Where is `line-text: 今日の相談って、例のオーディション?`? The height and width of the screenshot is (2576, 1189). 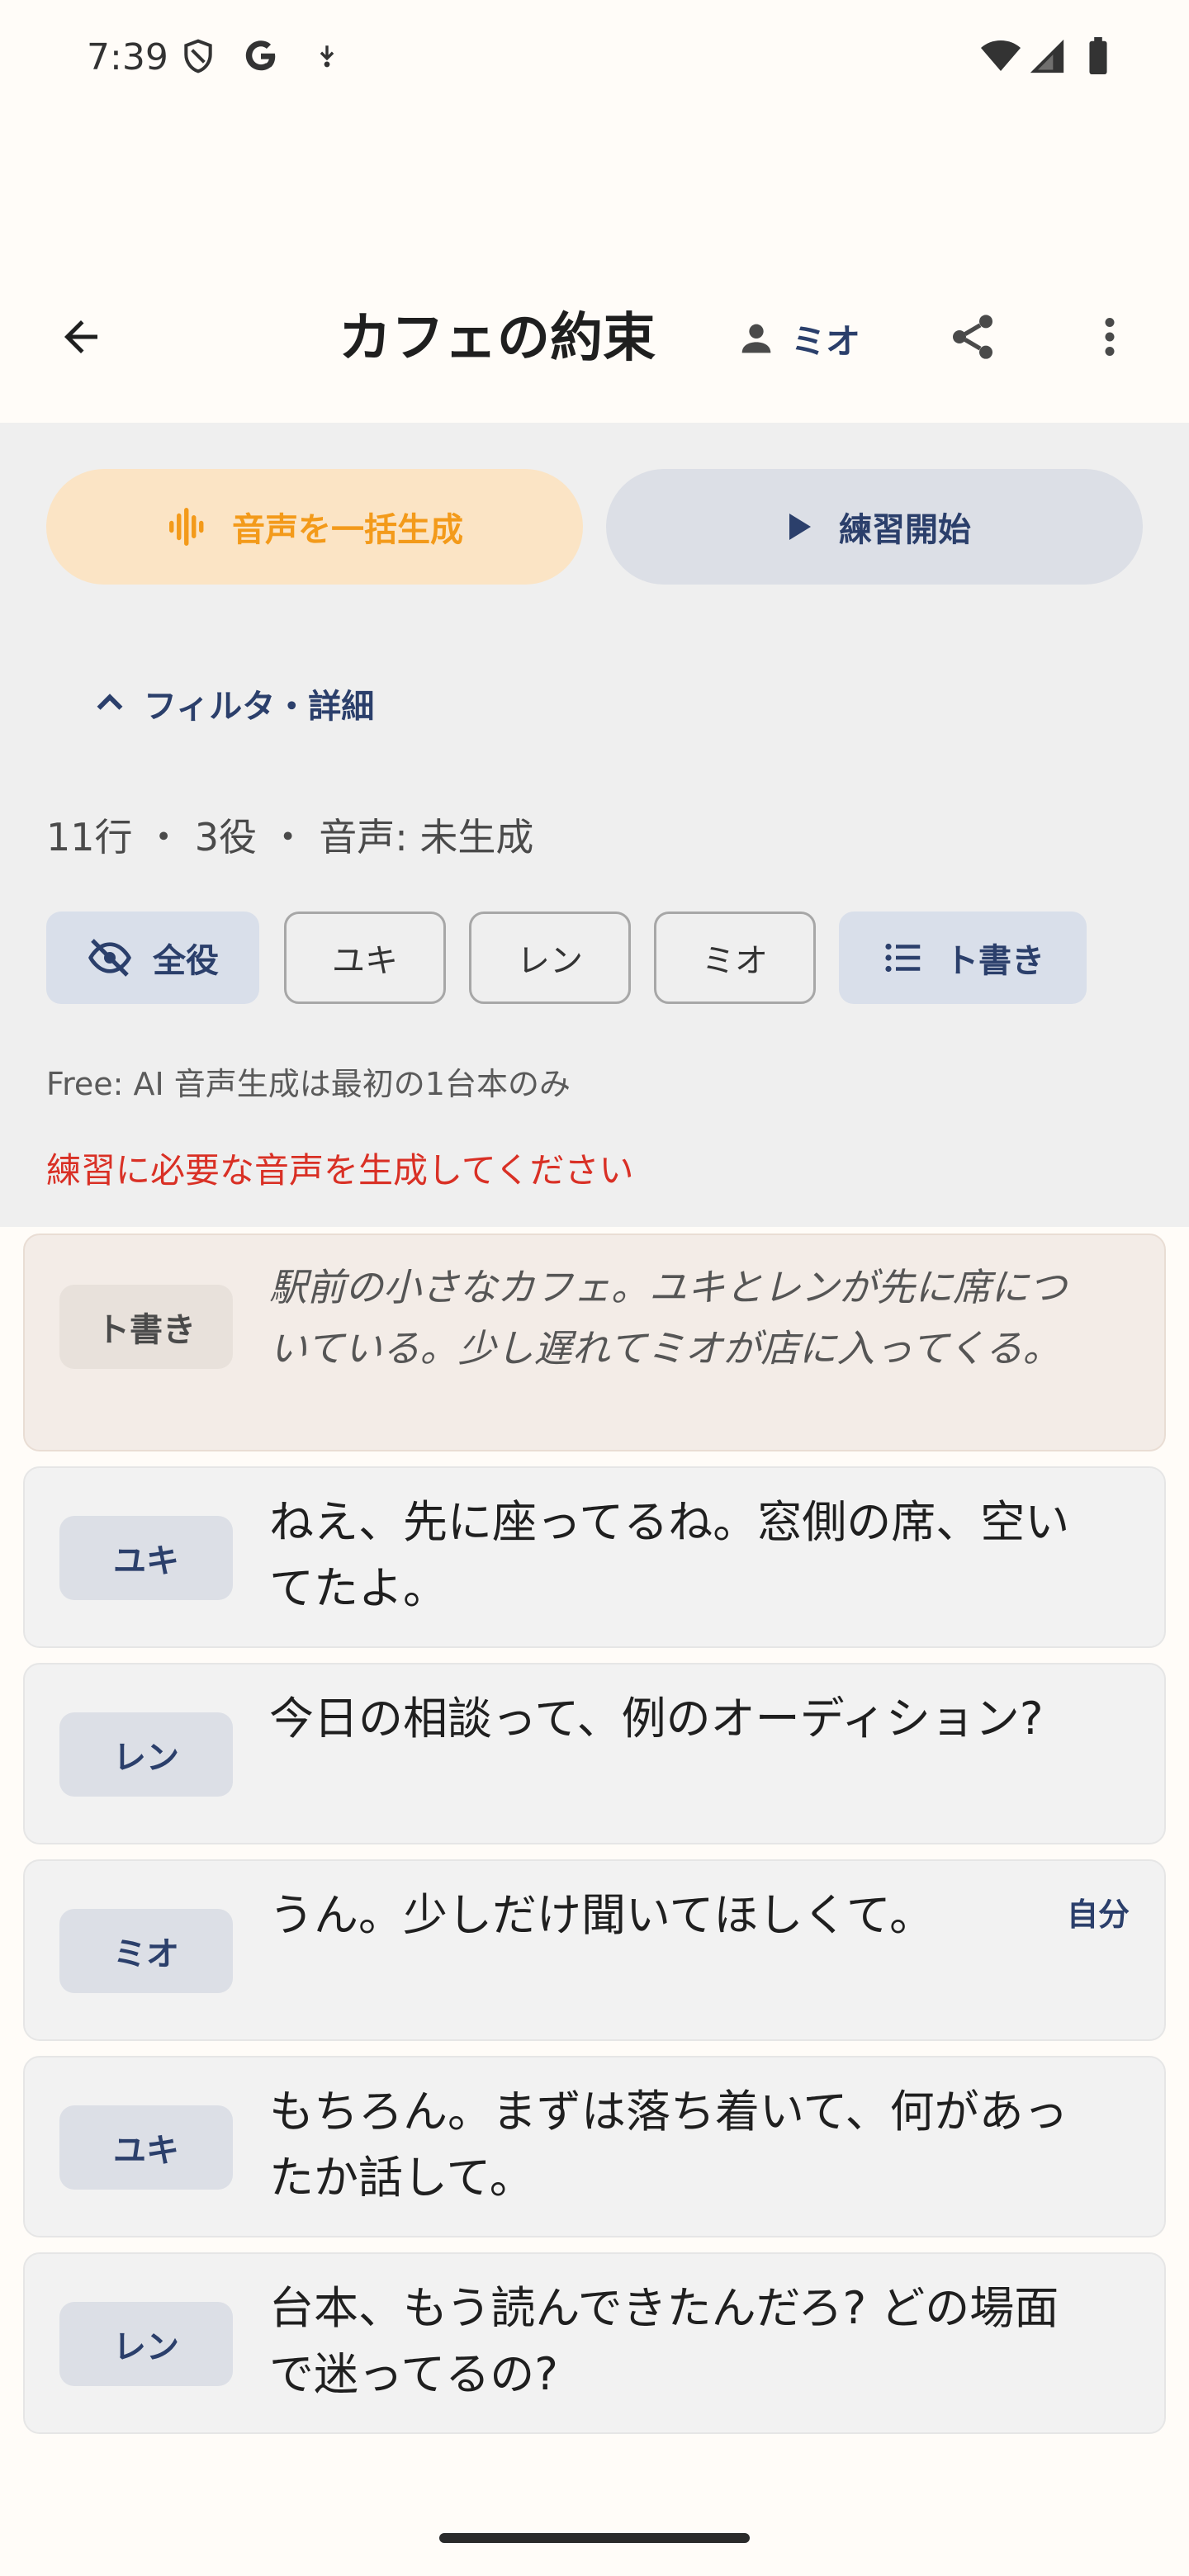
line-text: 今日の相談って、例のオーディション? is located at coordinates (656, 1719).